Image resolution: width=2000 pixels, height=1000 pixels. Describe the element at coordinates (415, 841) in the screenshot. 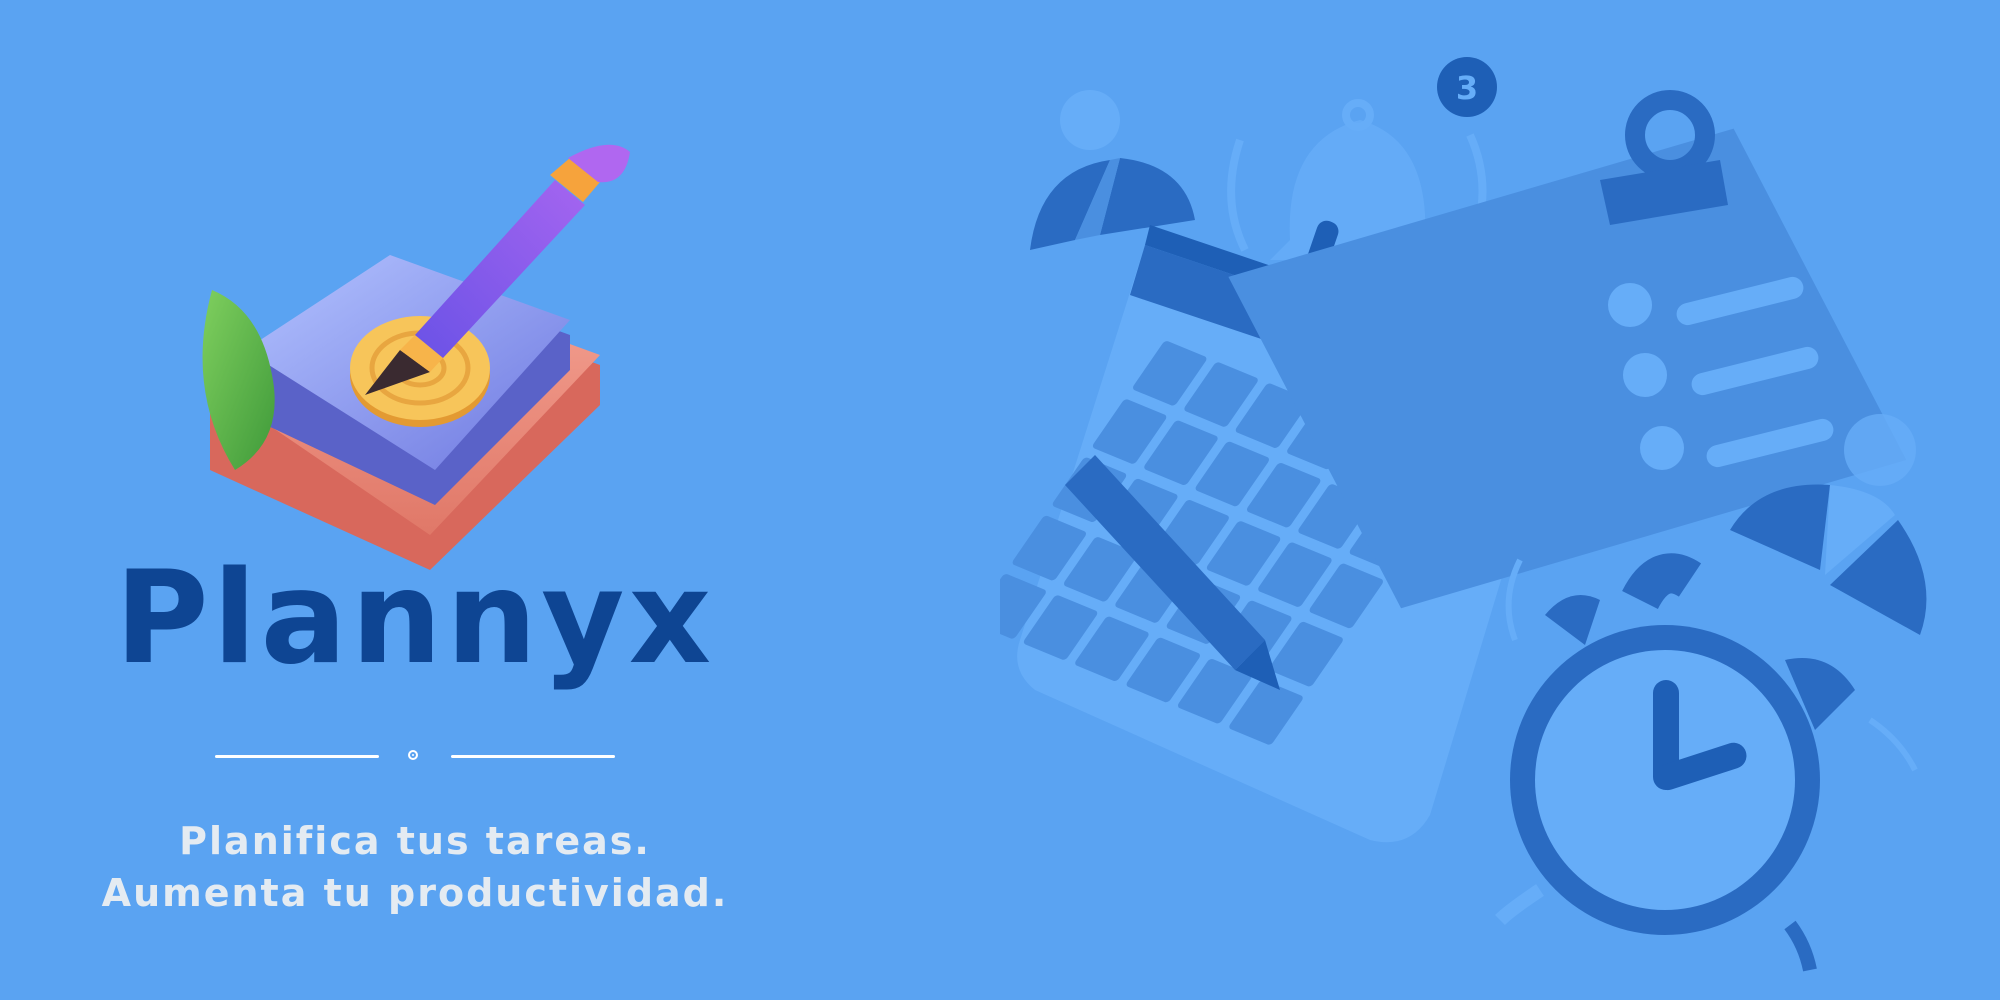

I see `tagline-line-1: Planifica tus tareas.` at that location.